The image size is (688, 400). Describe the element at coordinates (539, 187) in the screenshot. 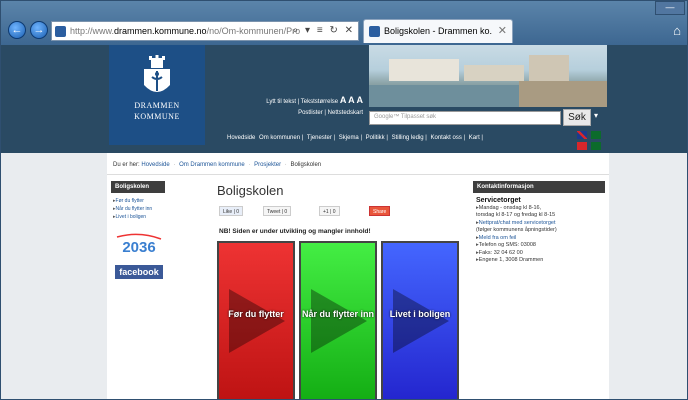

I see `contact-heading: Kontaktinformasjon` at that location.